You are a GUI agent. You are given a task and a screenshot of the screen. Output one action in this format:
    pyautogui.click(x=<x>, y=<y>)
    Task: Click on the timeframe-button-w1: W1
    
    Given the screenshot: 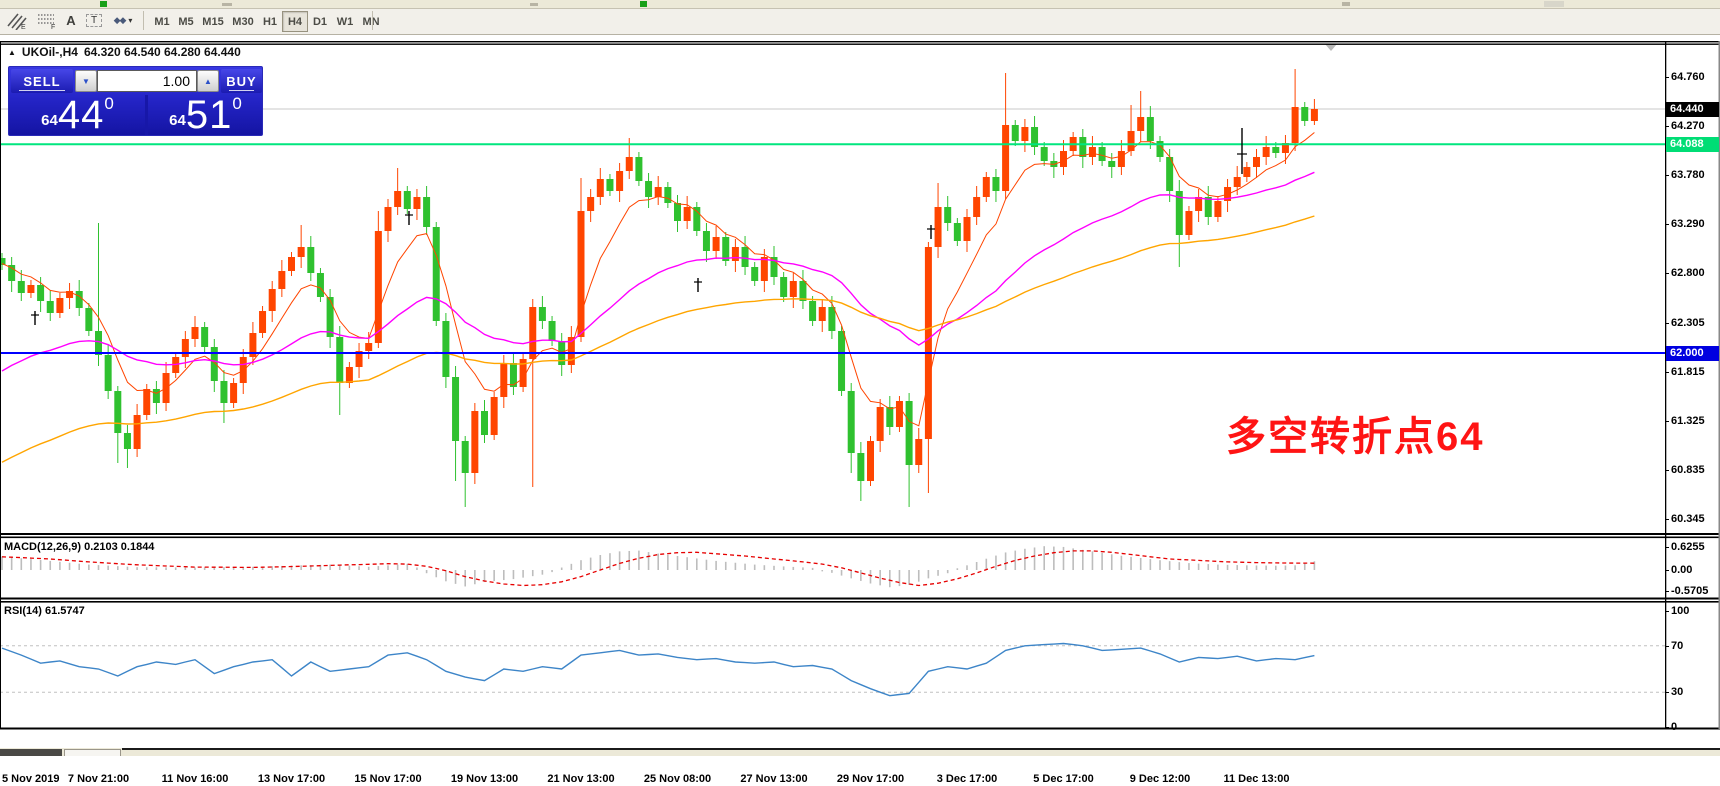 What is the action you would take?
    pyautogui.click(x=345, y=21)
    